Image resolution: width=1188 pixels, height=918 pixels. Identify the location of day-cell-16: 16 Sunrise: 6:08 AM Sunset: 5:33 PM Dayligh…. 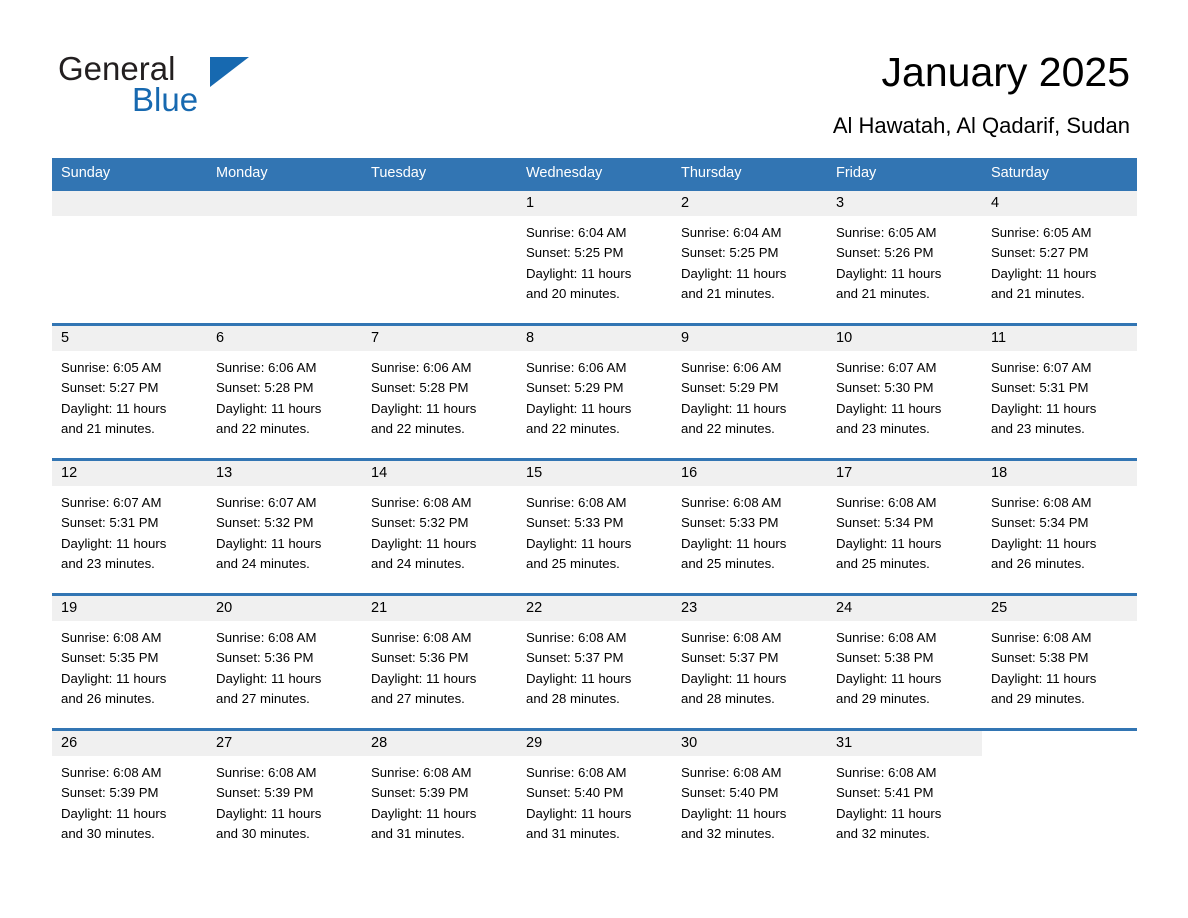
(749, 527).